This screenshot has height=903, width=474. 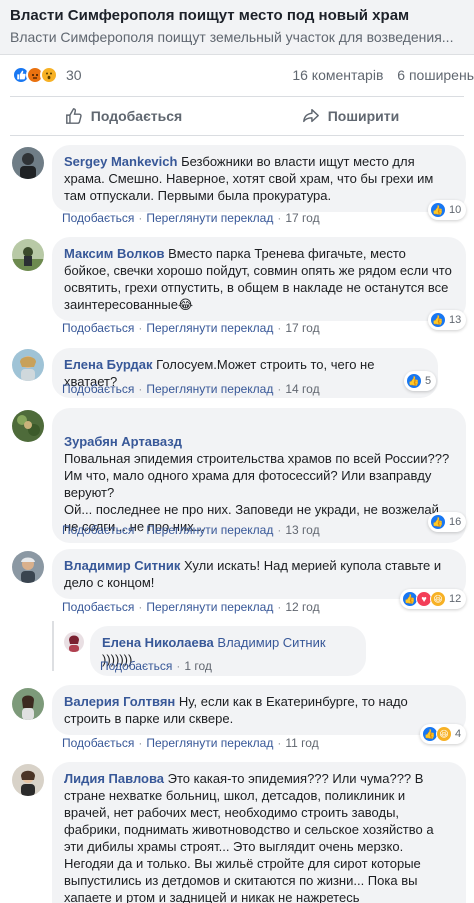 What do you see at coordinates (35, 75) in the screenshot?
I see `reaction-icons` at bounding box center [35, 75].